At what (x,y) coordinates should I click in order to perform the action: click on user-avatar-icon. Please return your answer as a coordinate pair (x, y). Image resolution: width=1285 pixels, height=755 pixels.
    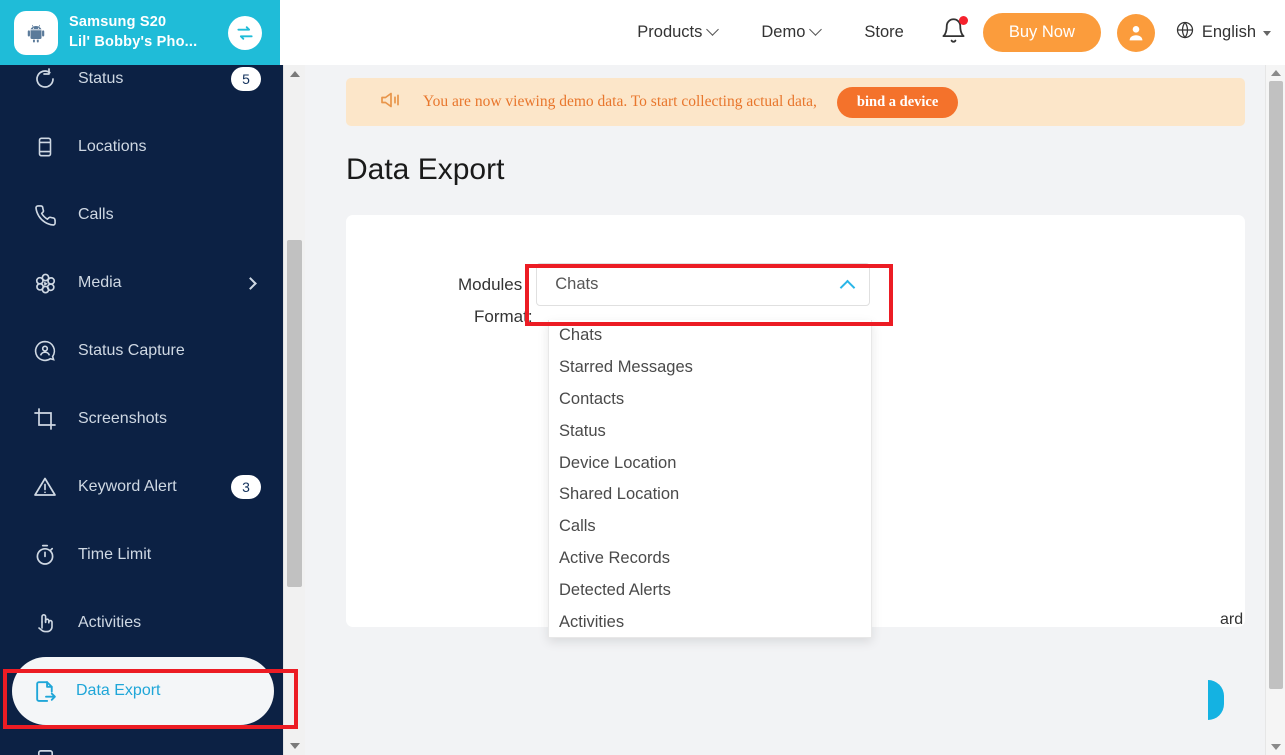
    Looking at the image, I should click on (1135, 32).